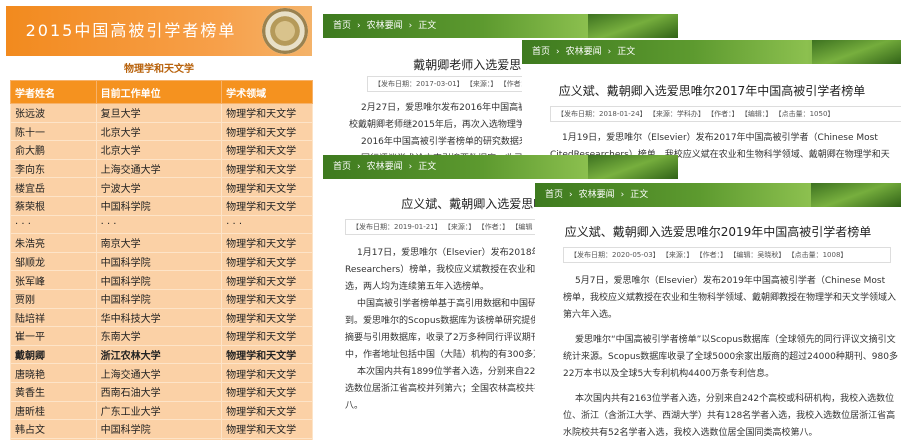 The height and width of the screenshot is (440, 901). What do you see at coordinates (712, 91) in the screenshot?
I see `article-title: 应义斌、戴朝卿入选爱思唯尔2017年中国高被引学者榜单` at bounding box center [712, 91].